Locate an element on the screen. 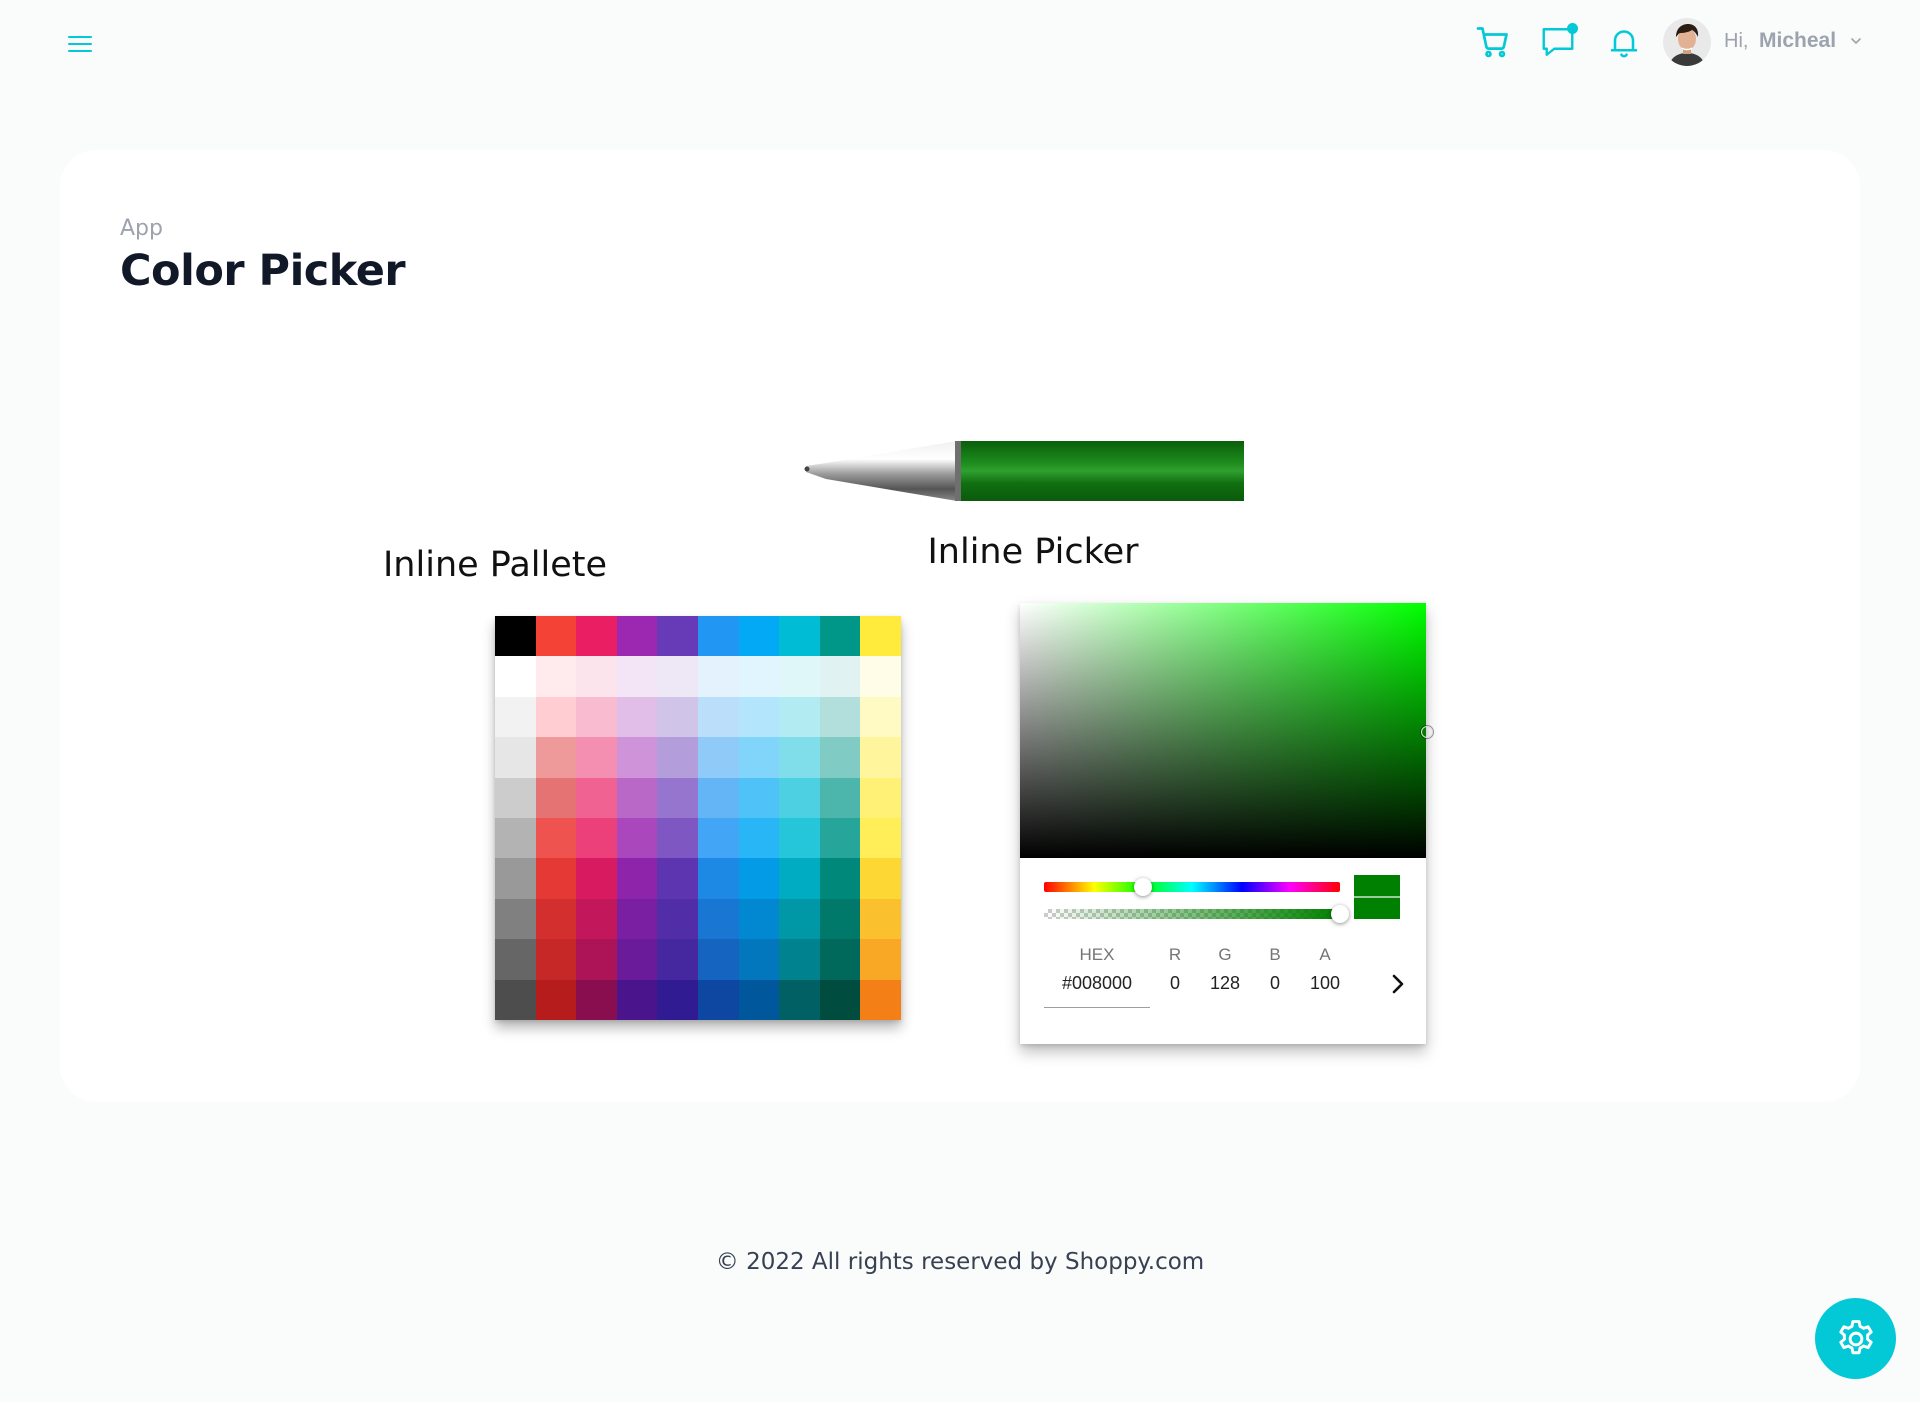  saturation-cursor is located at coordinates (1427, 732).